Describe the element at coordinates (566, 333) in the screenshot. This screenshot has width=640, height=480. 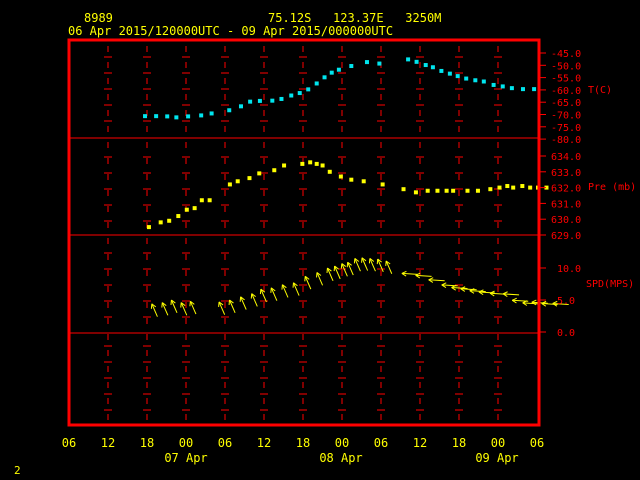
I see `wind-tick-label-2: 0.0` at that location.